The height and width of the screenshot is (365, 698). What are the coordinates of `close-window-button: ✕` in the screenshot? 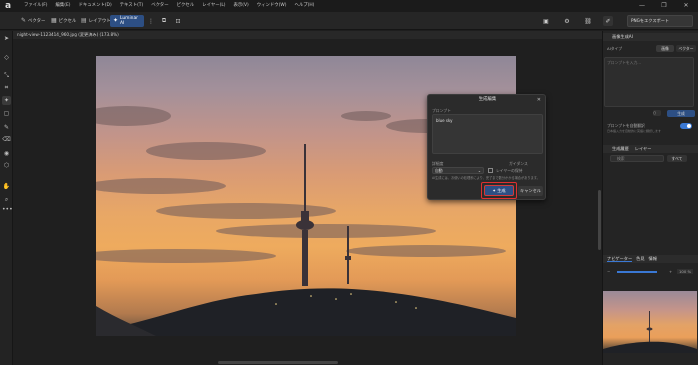 It's located at (686, 6).